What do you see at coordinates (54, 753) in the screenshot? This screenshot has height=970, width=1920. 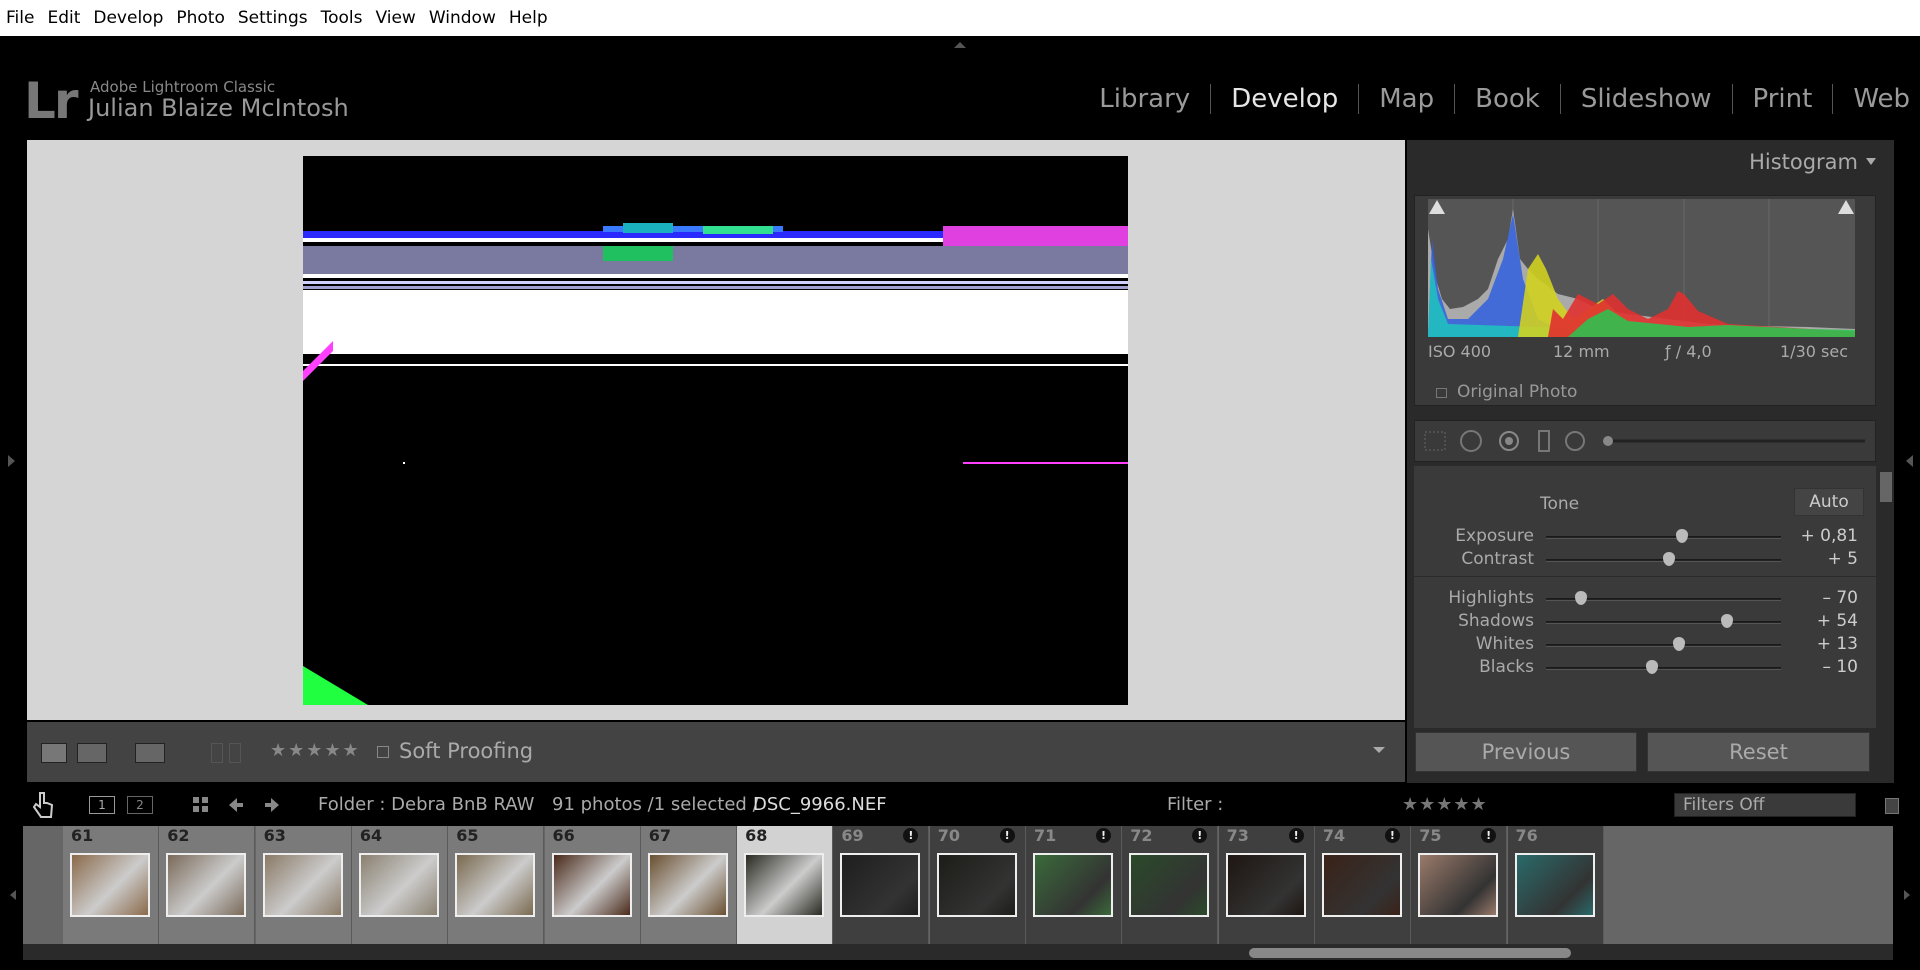 I see `loupe-view-button` at bounding box center [54, 753].